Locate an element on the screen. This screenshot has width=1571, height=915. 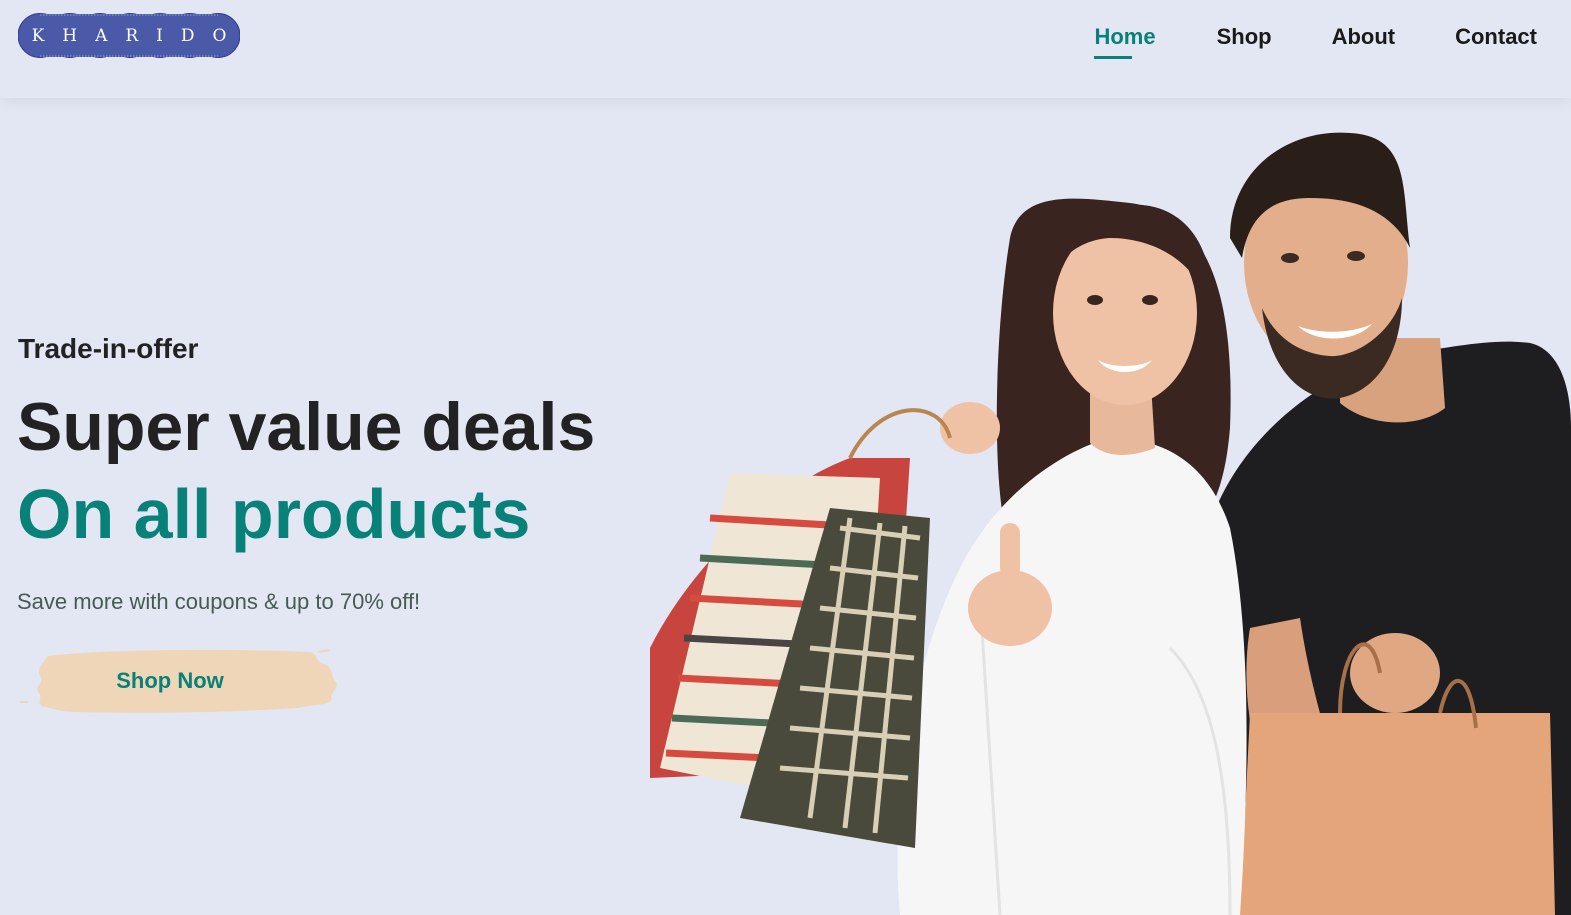
site-header: KHARIDO Home Shop About Contact is located at coordinates (785, 49).